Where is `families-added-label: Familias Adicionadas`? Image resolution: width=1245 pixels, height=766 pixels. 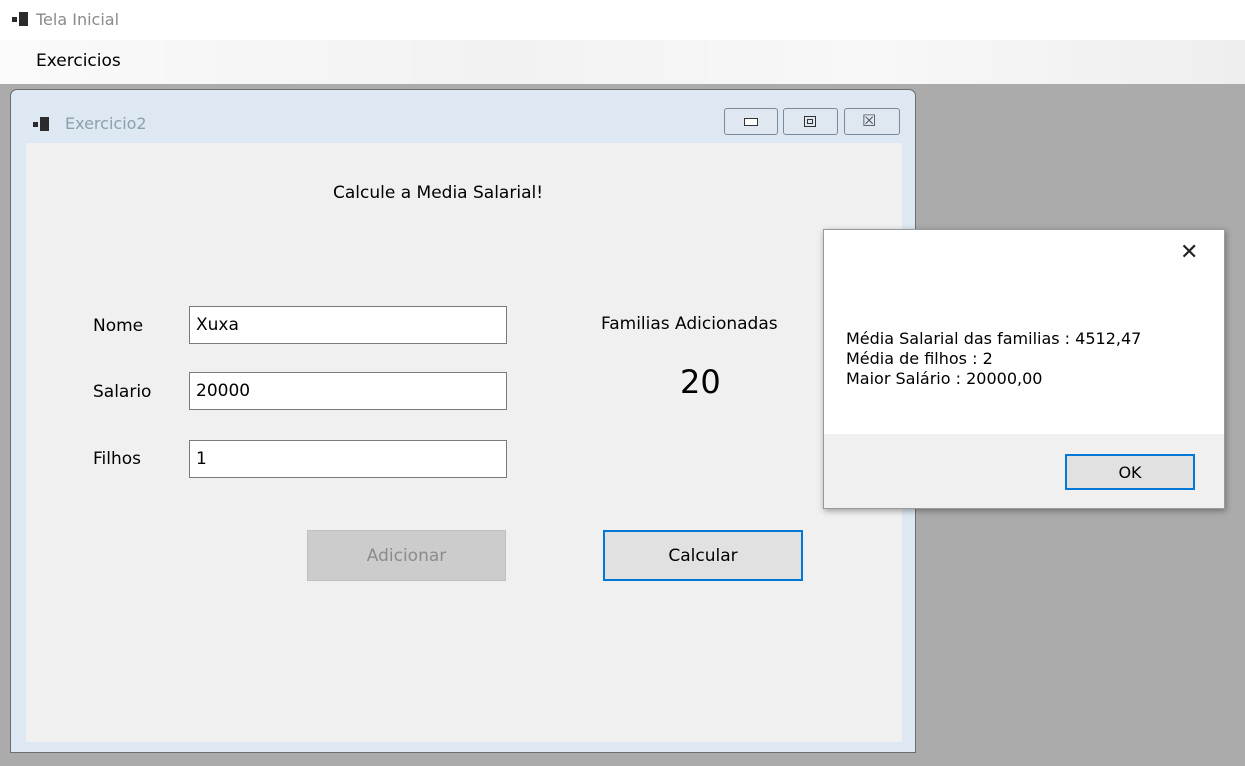
families-added-label: Familias Adicionadas is located at coordinates (689, 324).